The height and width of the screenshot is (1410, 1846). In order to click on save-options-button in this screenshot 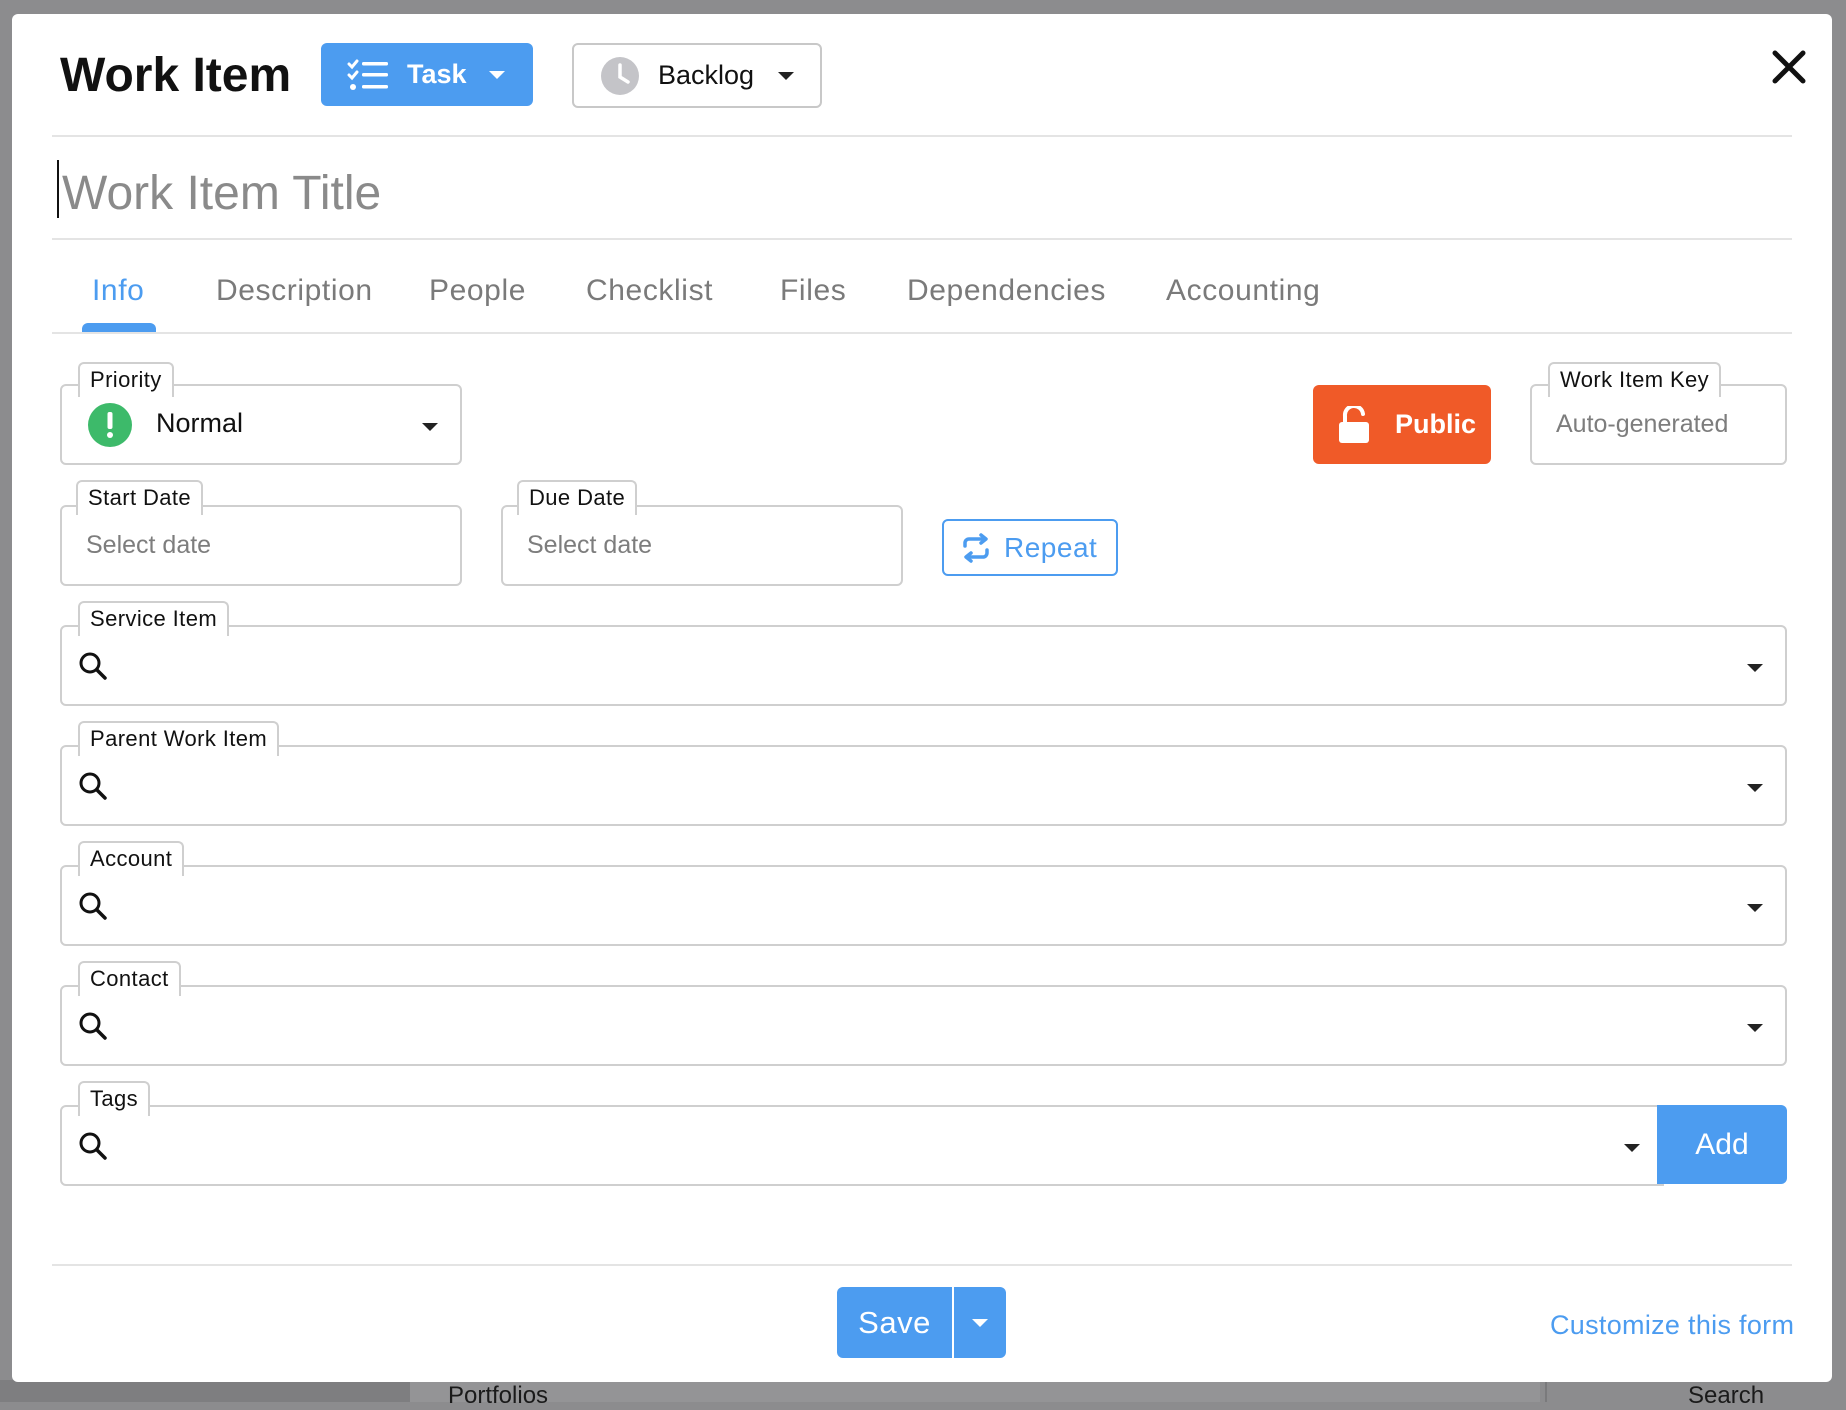, I will do `click(980, 1322)`.